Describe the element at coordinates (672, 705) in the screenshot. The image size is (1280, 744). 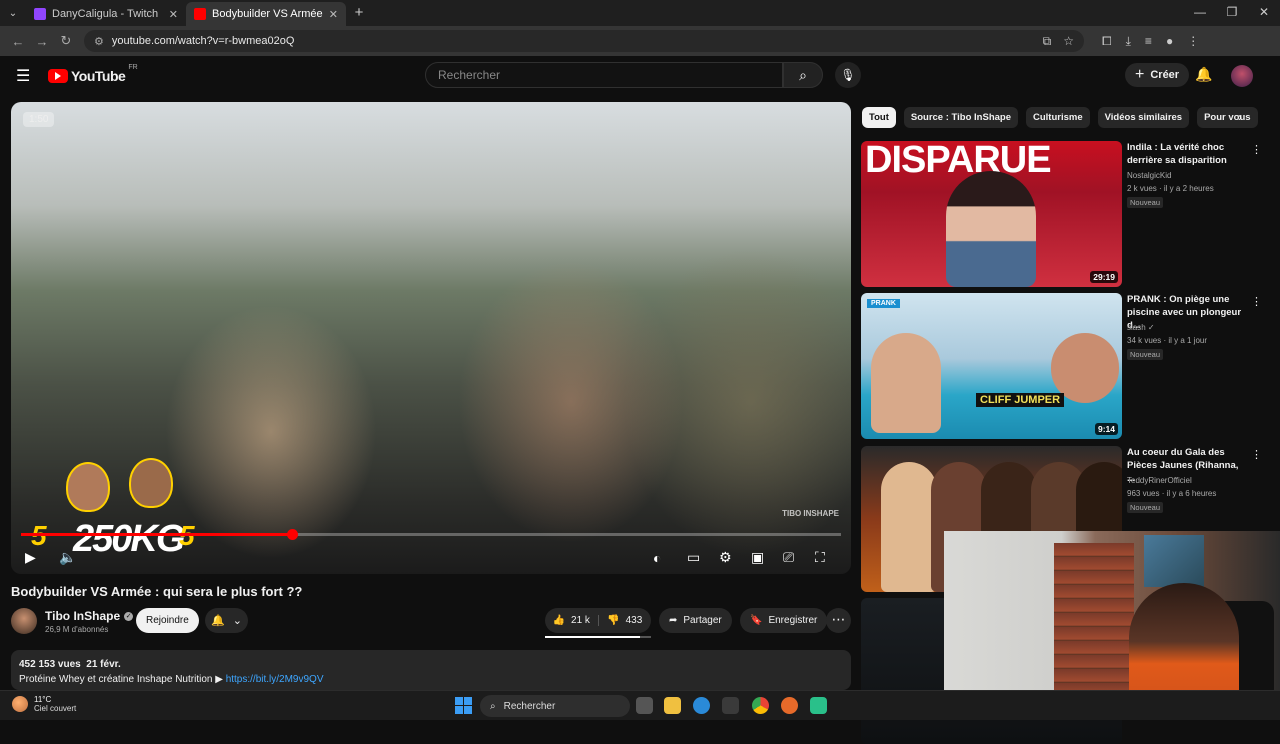
I see `file-explorer-icon` at that location.